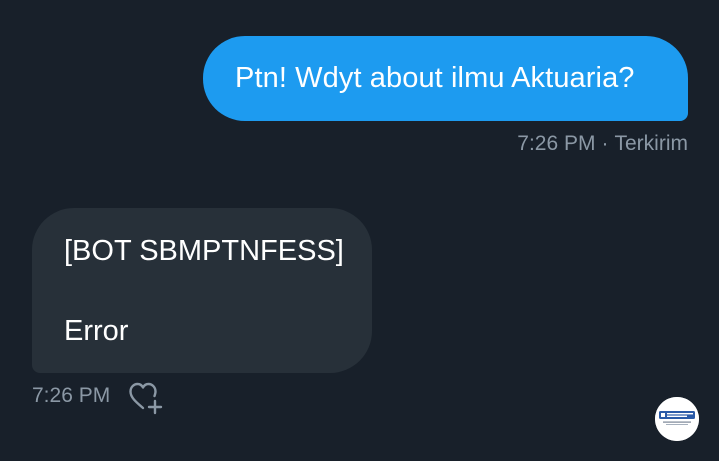  What do you see at coordinates (71, 395) in the screenshot?
I see `received-message-time: 7:26 PM` at bounding box center [71, 395].